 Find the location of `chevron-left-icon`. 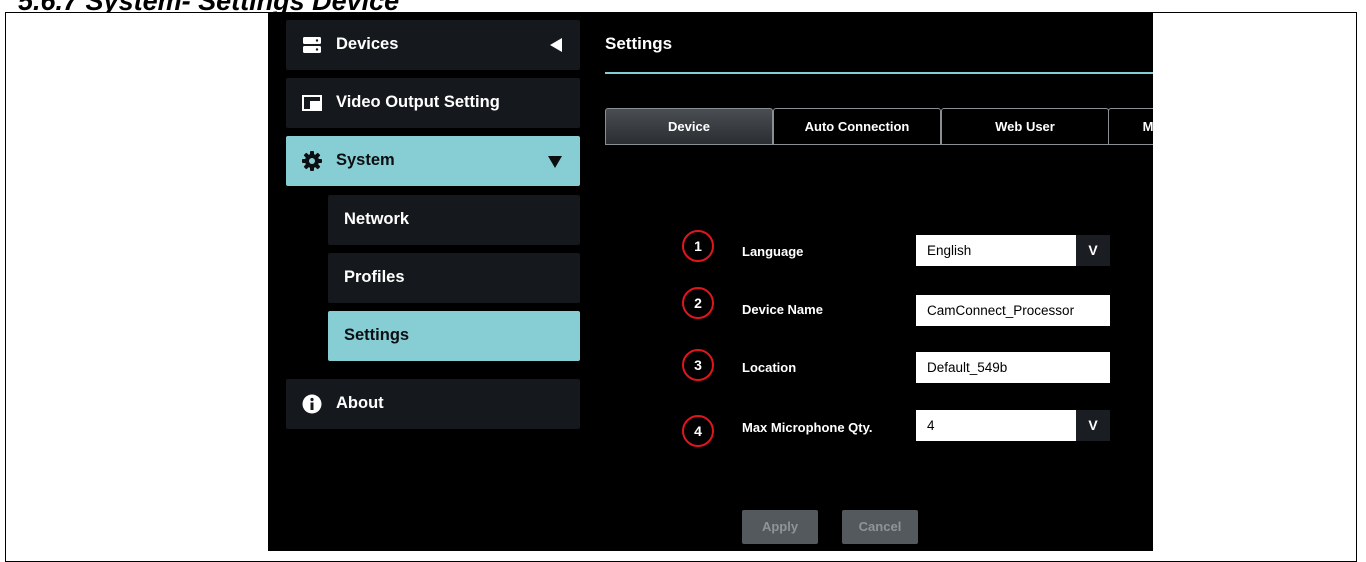

chevron-left-icon is located at coordinates (556, 47).